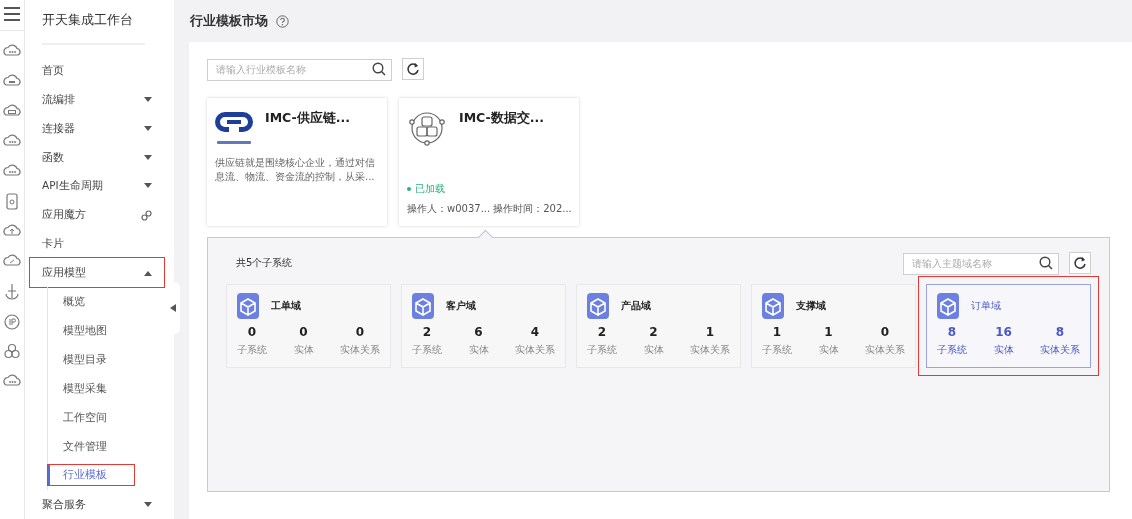 The image size is (1132, 519). I want to click on link-icon, so click(146, 215).